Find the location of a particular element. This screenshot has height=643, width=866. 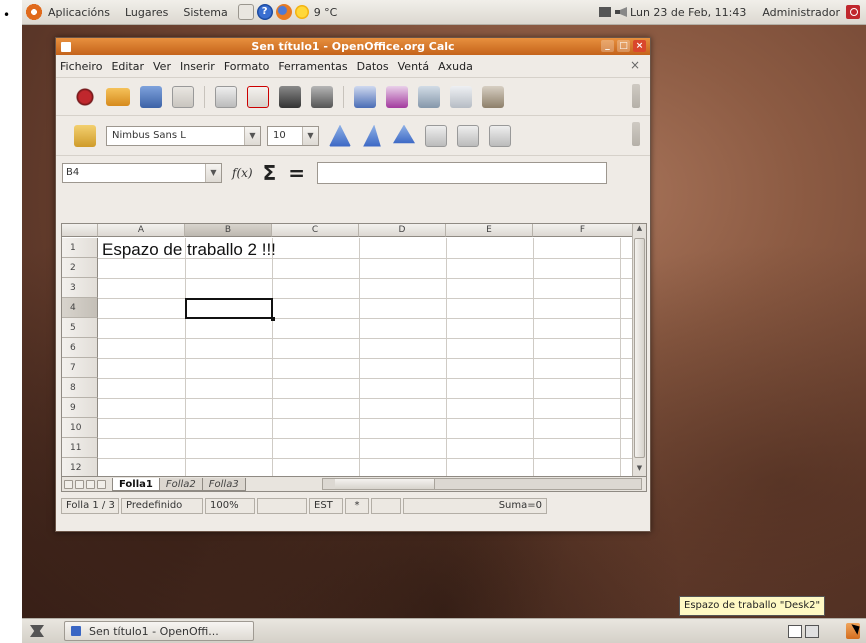

next-sheet-icon is located at coordinates (90, 484).